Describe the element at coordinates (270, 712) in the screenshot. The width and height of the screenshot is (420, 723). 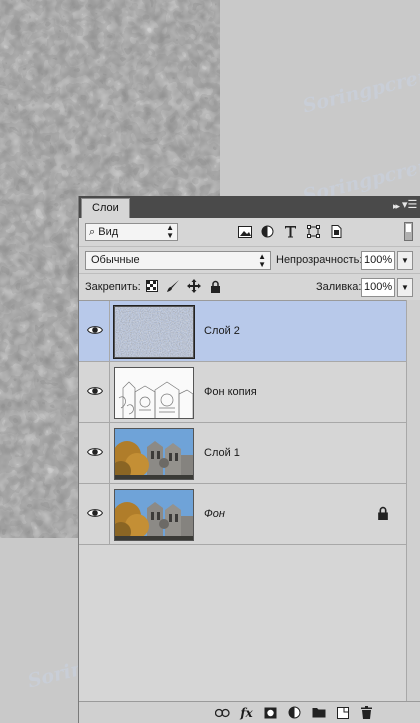
I see `add-mask-icon` at that location.